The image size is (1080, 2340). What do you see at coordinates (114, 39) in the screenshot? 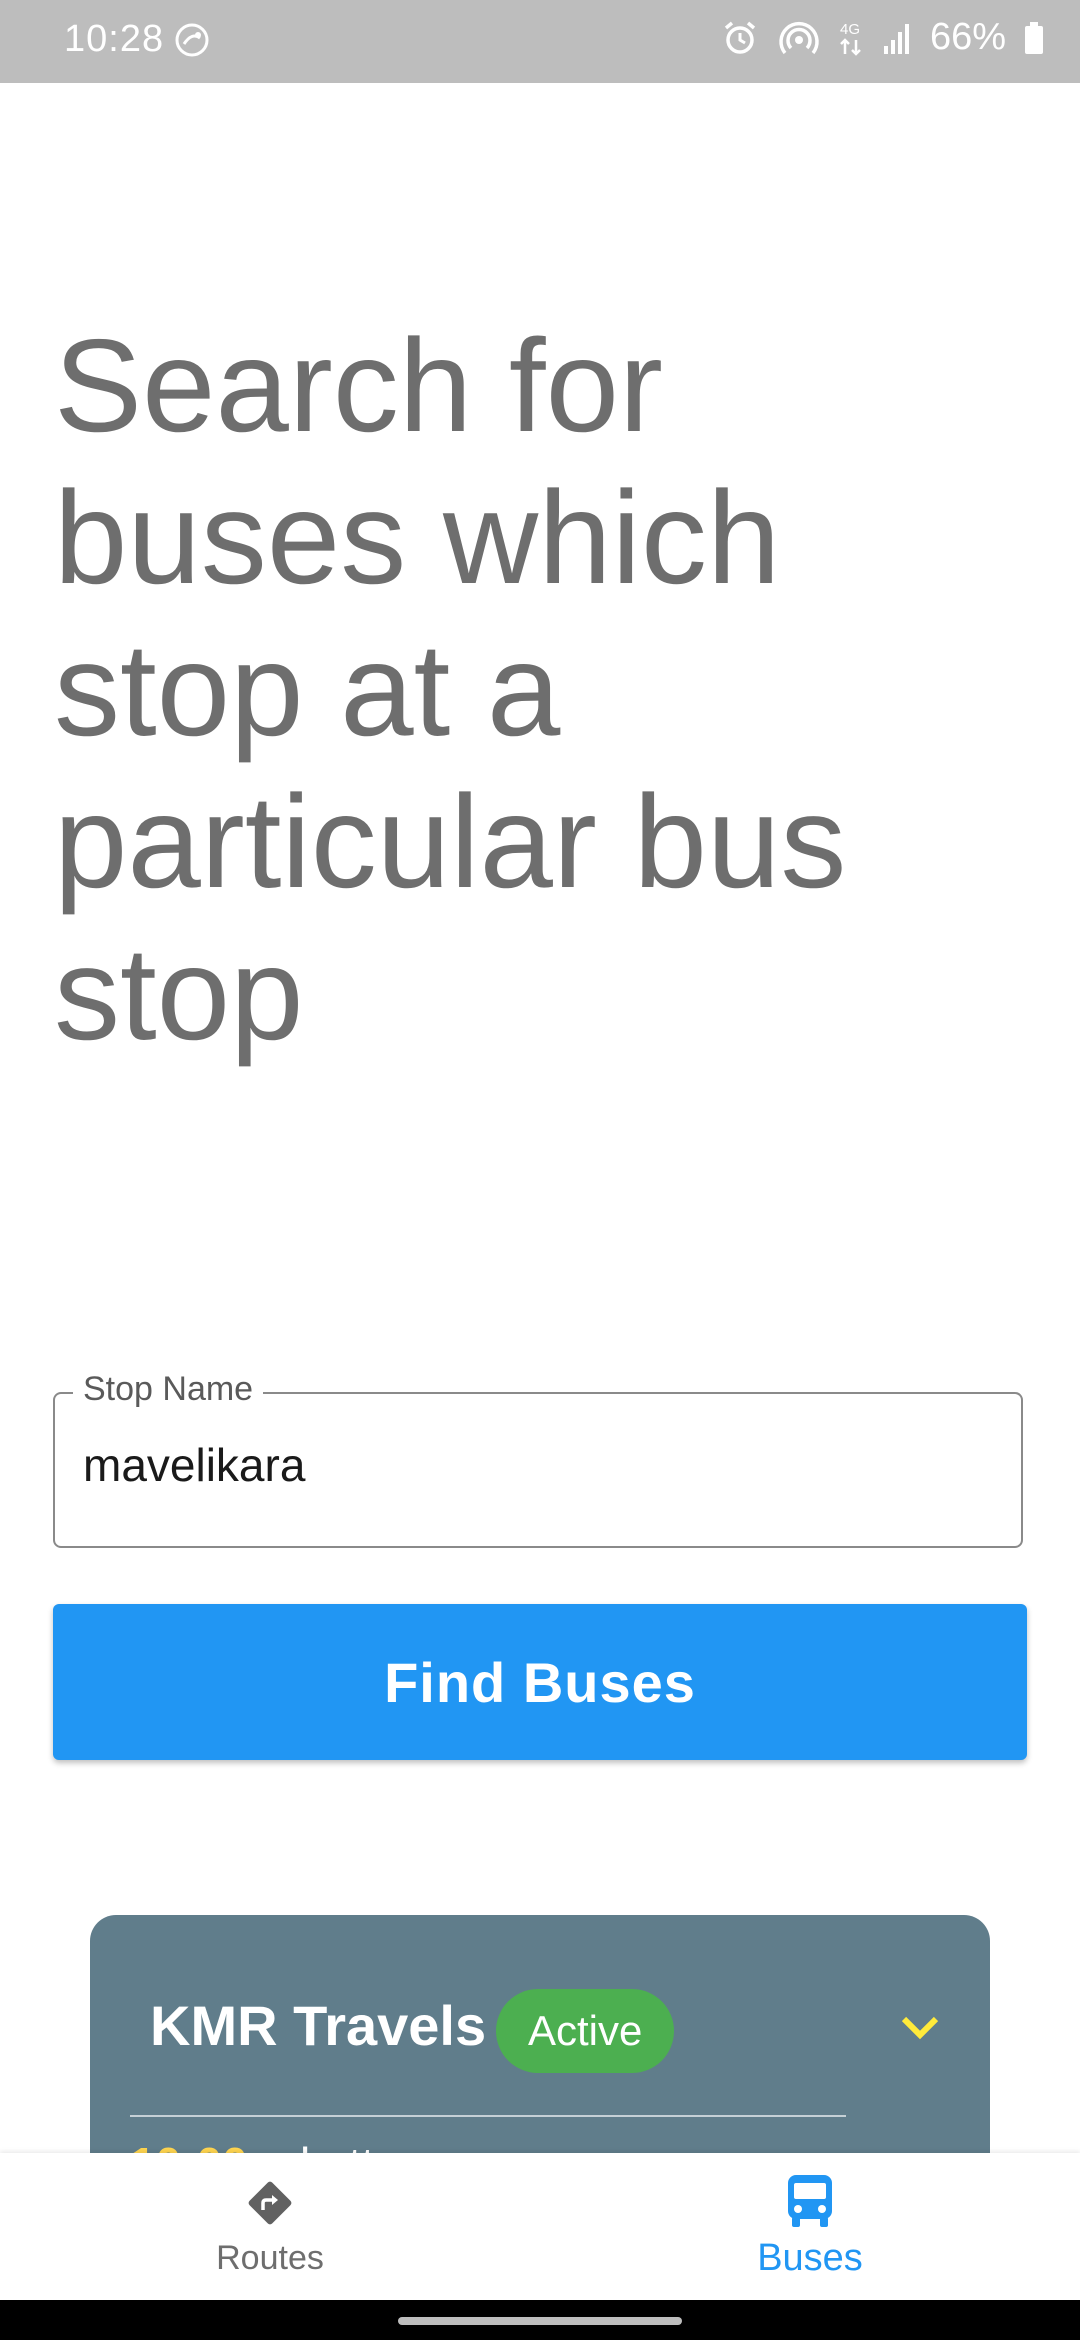
I see `status-time: 10:28` at bounding box center [114, 39].